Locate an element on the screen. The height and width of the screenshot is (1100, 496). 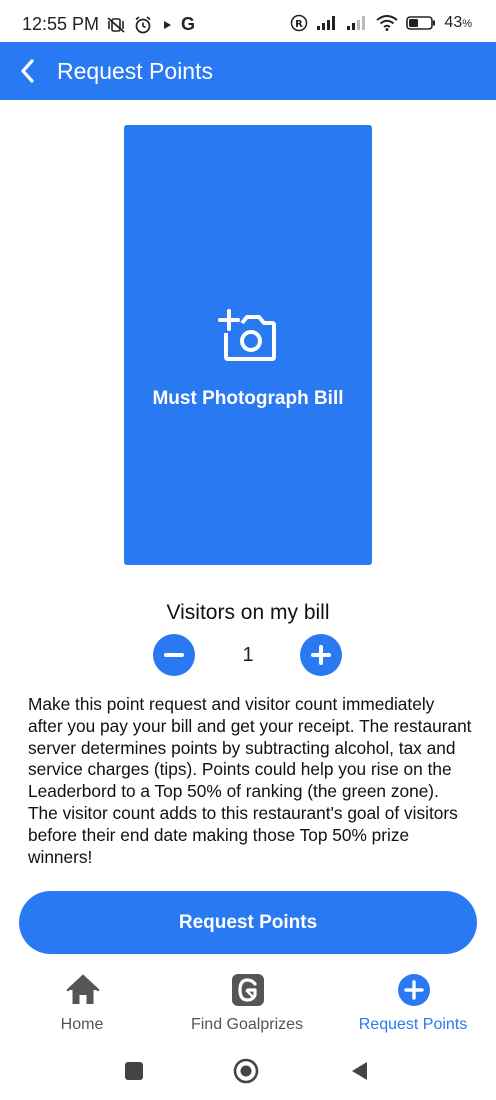
status-right: R 43% is located at coordinates (381, 23).